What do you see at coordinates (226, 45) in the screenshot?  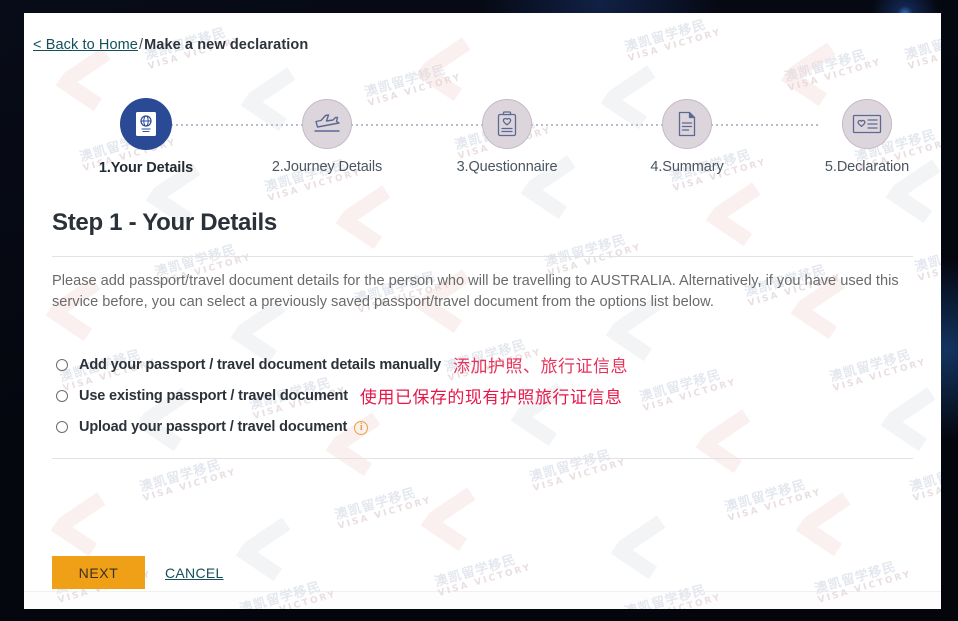 I see `breadcrumb-current: Make a new declaration` at bounding box center [226, 45].